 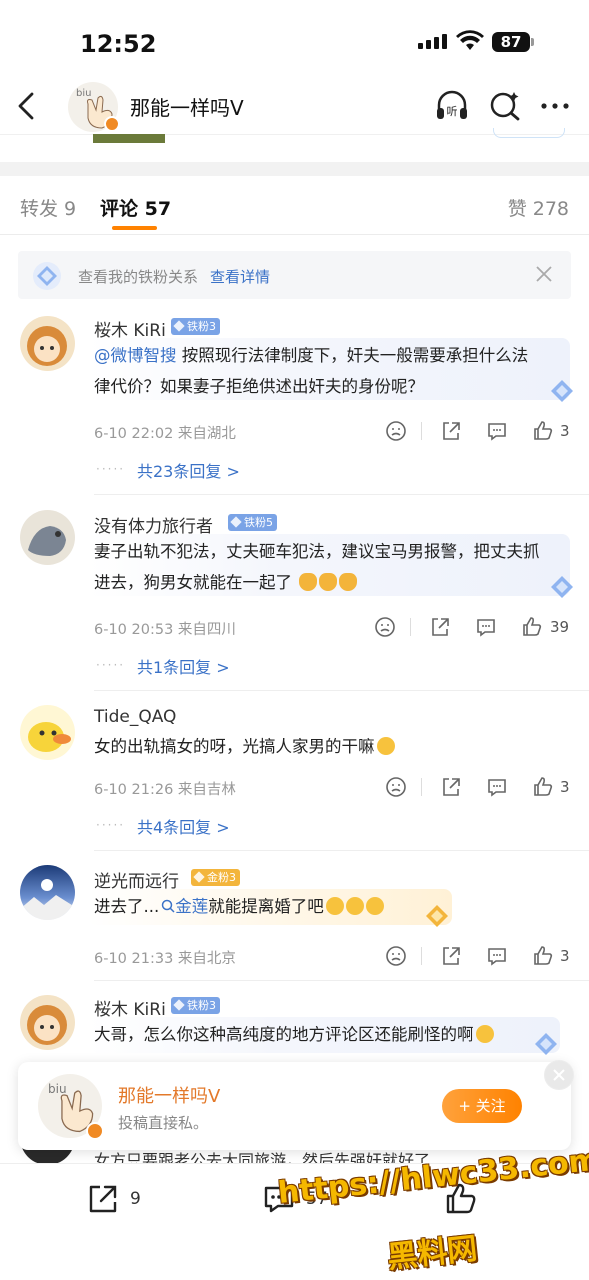 What do you see at coordinates (317, 551) in the screenshot?
I see `comment-text-line: 妻子出轨不犯法，丈夫砸车犯法，建议宝马男报警，把丈夫抓` at bounding box center [317, 551].